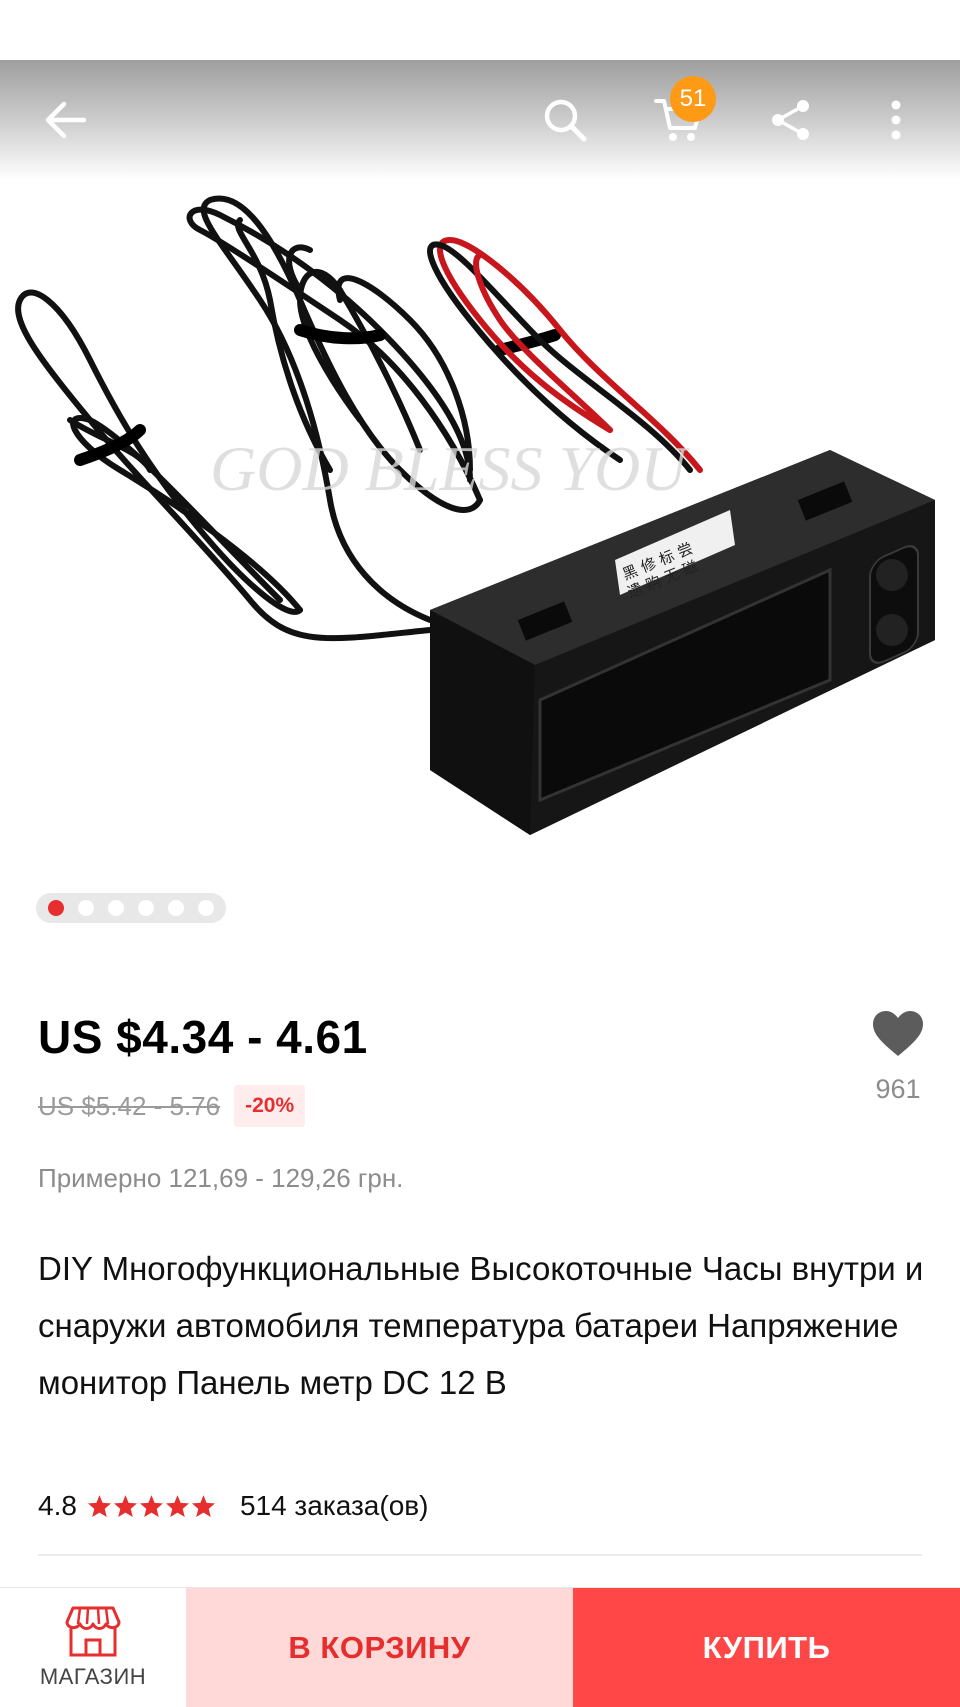 The height and width of the screenshot is (1707, 960). I want to click on search-button, so click(565, 120).